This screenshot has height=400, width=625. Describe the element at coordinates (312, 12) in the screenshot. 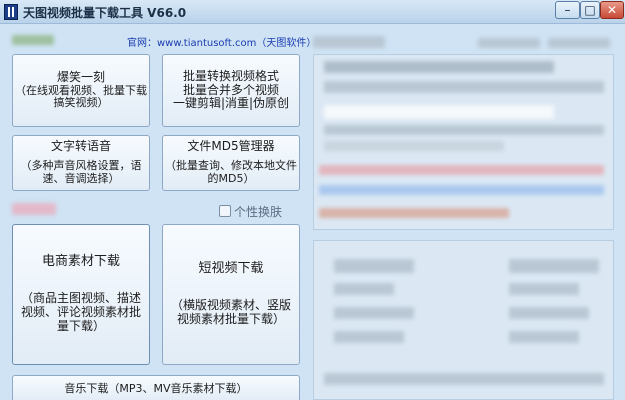

I see `title-bar: 天图视频批量下载工具 V66.0 – □ ✕` at that location.